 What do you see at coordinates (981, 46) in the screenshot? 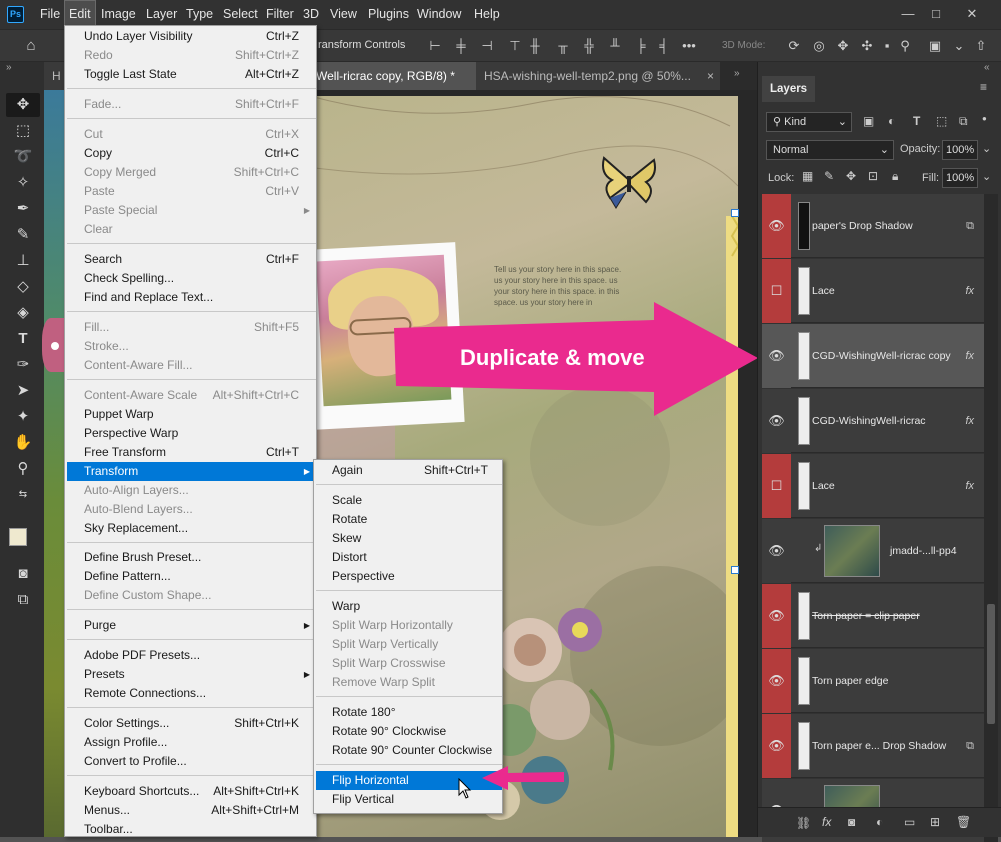
I see `share-icon: ⇧` at bounding box center [981, 46].